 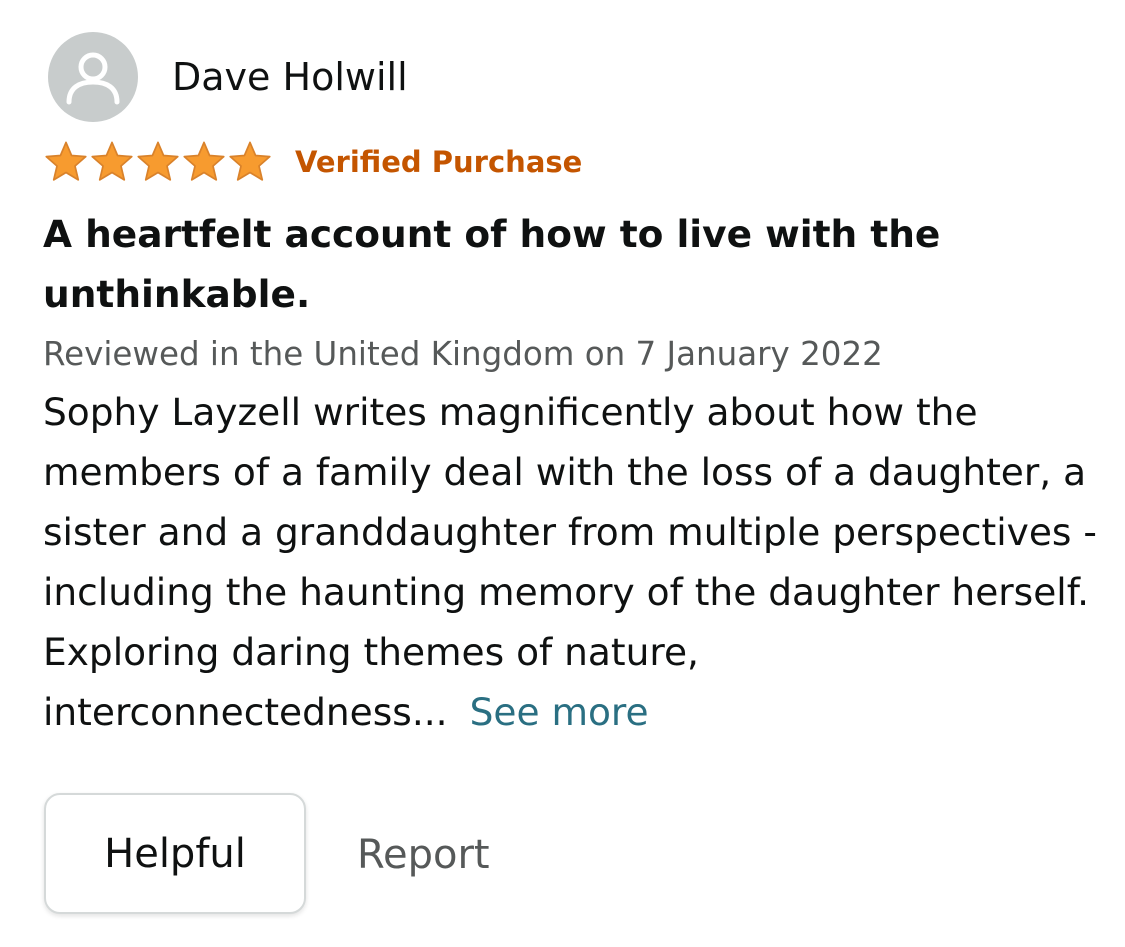 I want to click on see-more-link: See more, so click(x=559, y=712).